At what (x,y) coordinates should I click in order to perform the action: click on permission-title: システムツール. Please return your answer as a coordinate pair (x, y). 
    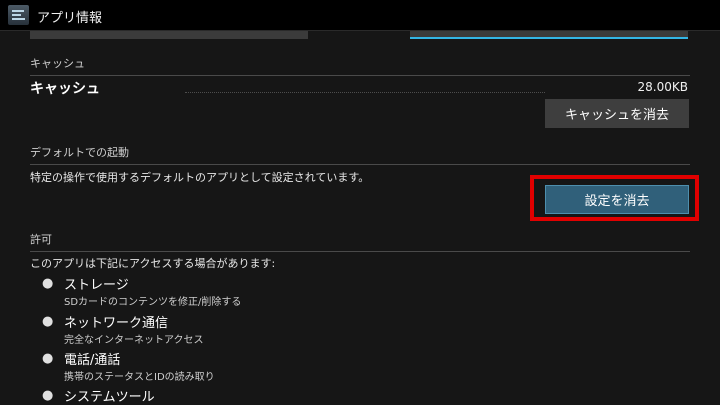
    Looking at the image, I should click on (109, 397).